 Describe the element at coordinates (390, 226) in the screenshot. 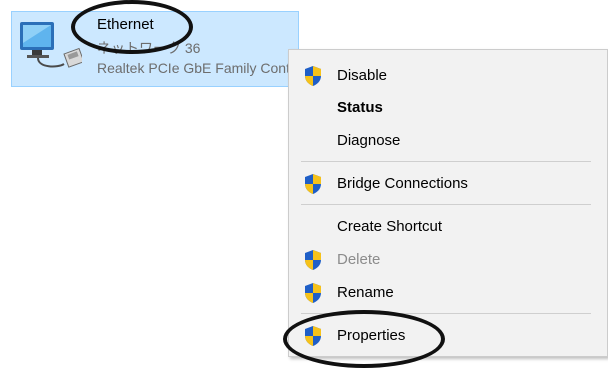

I see `menu-item-label: Create Shortcut` at that location.